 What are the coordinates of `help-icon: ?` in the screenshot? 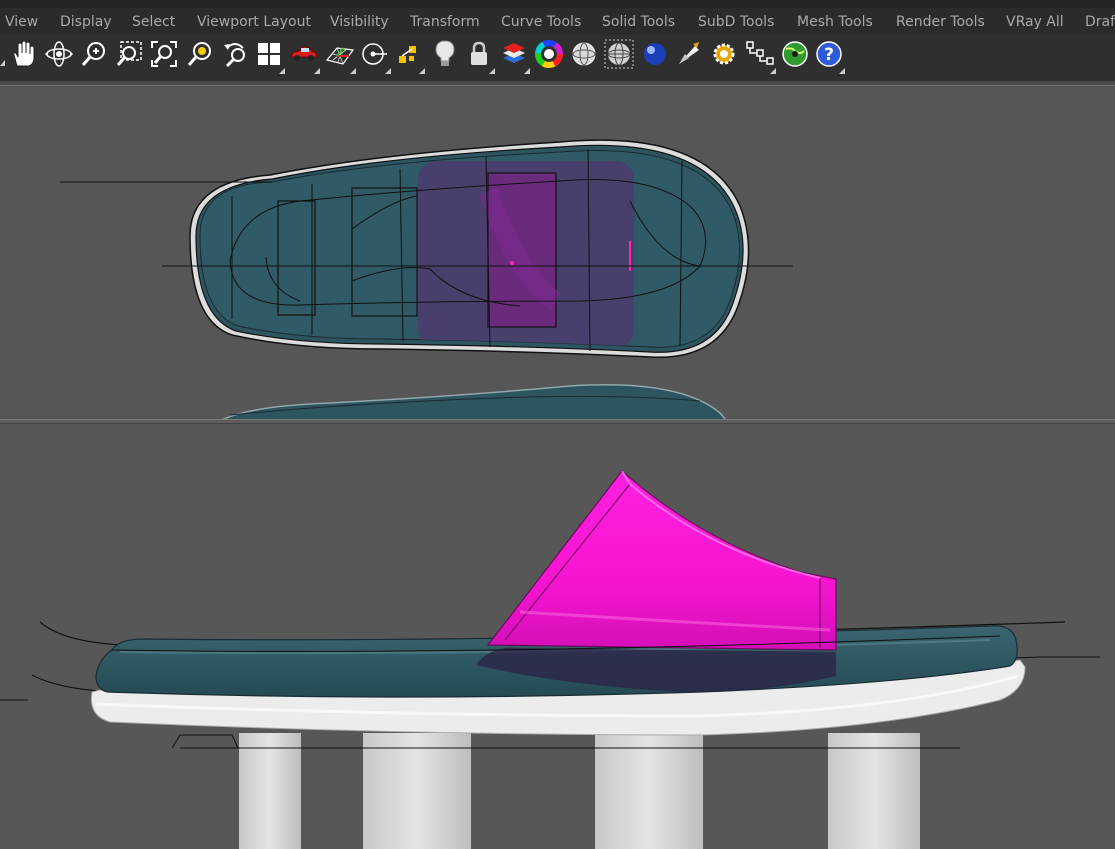 It's located at (829, 56).